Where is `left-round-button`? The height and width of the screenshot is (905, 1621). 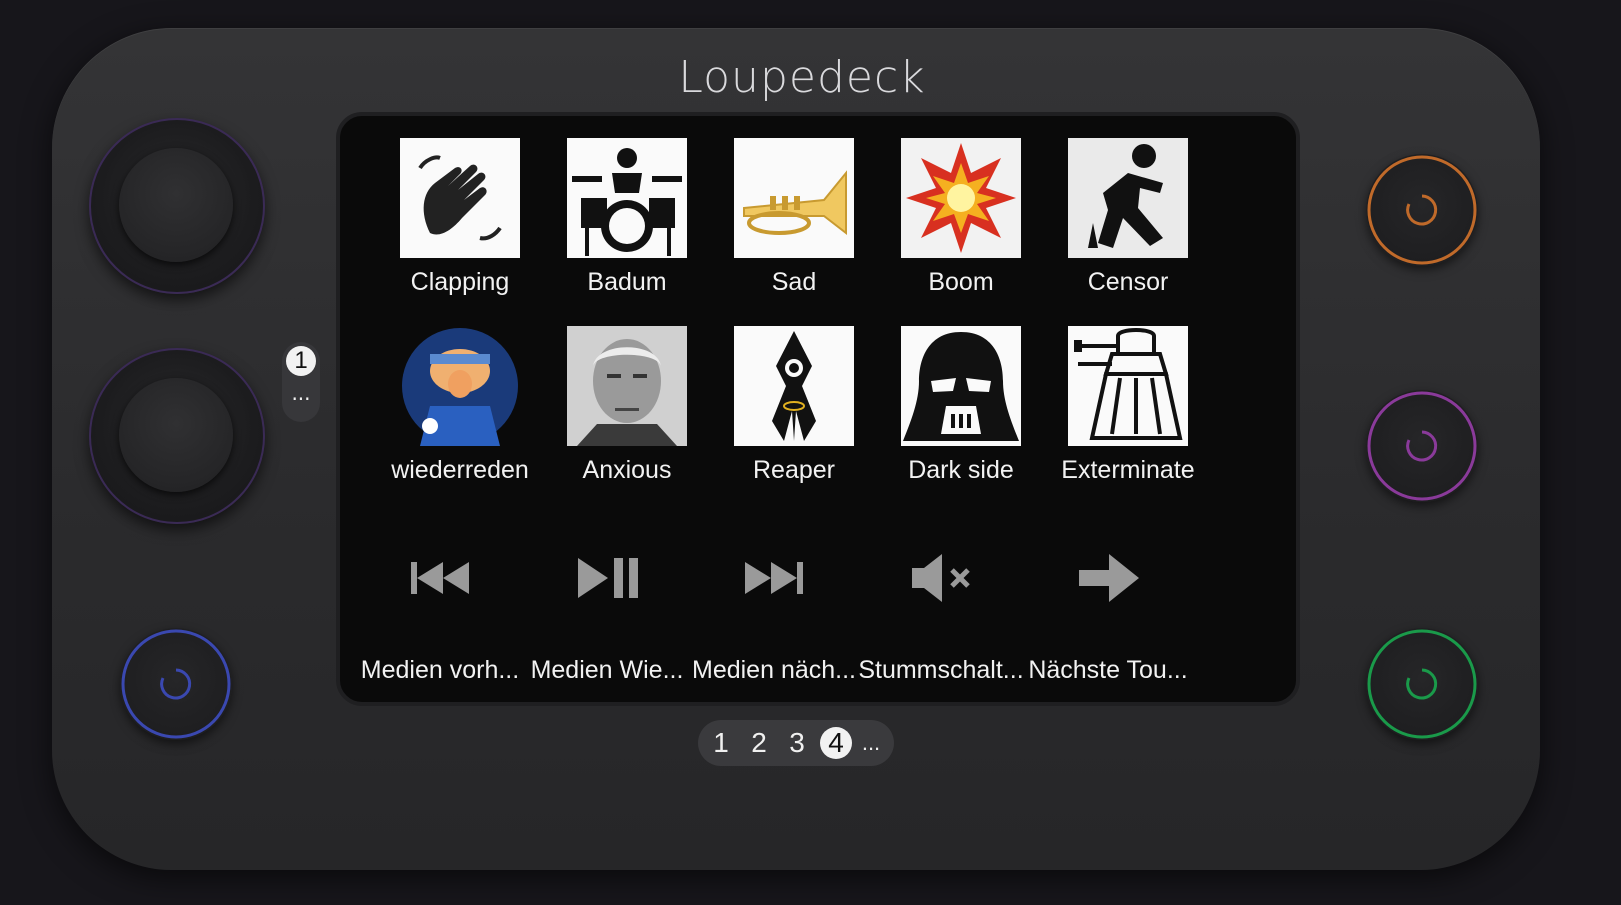
left-round-button is located at coordinates (176, 684).